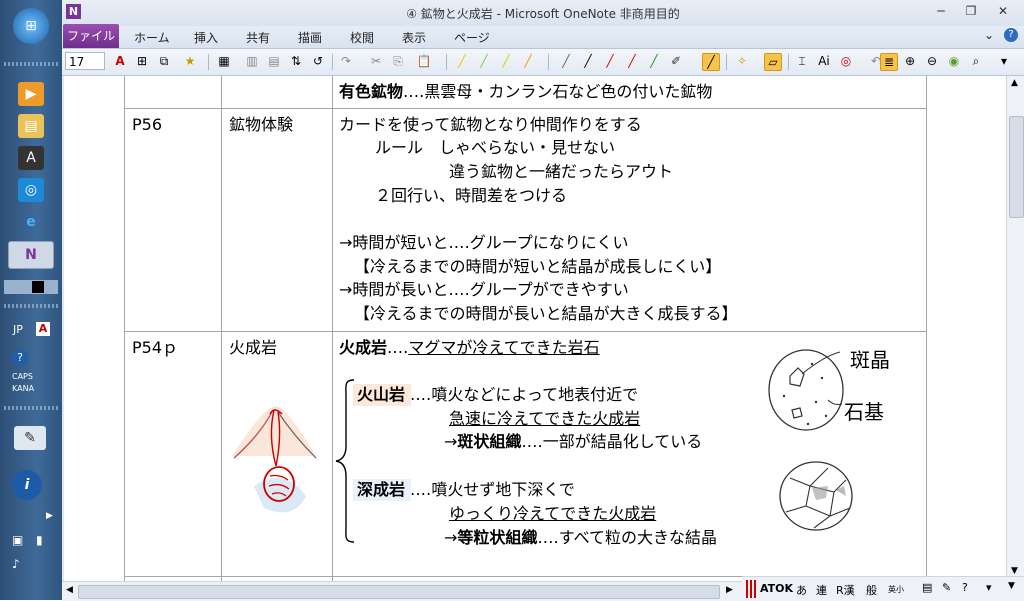 The width and height of the screenshot is (1024, 601). I want to click on vertical-scrollbar: ▲ ▼, so click(1015, 328).